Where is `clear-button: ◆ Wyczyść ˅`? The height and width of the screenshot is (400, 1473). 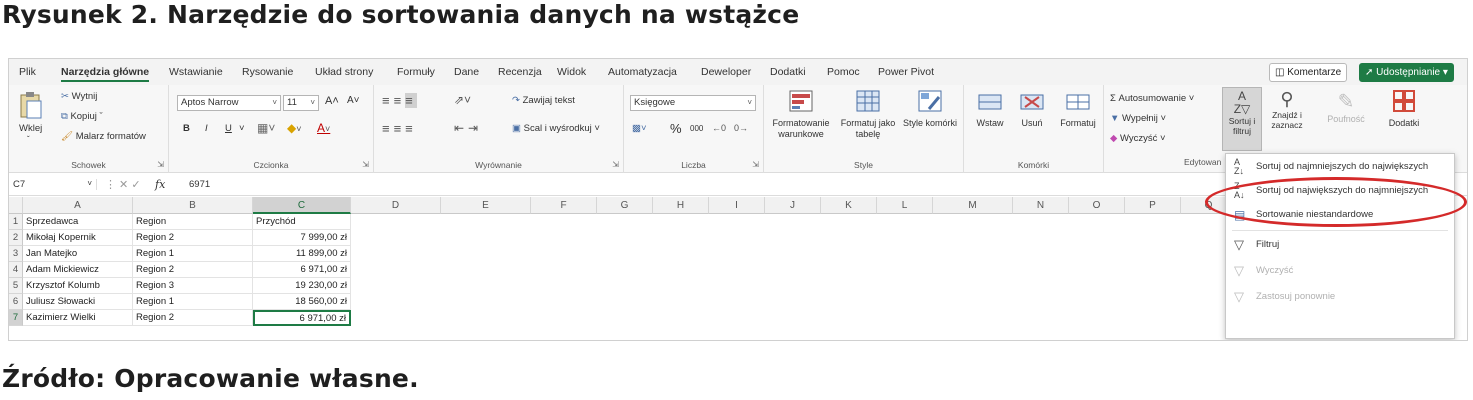
clear-button: ◆ Wyczyść ˅ is located at coordinates (1138, 138).